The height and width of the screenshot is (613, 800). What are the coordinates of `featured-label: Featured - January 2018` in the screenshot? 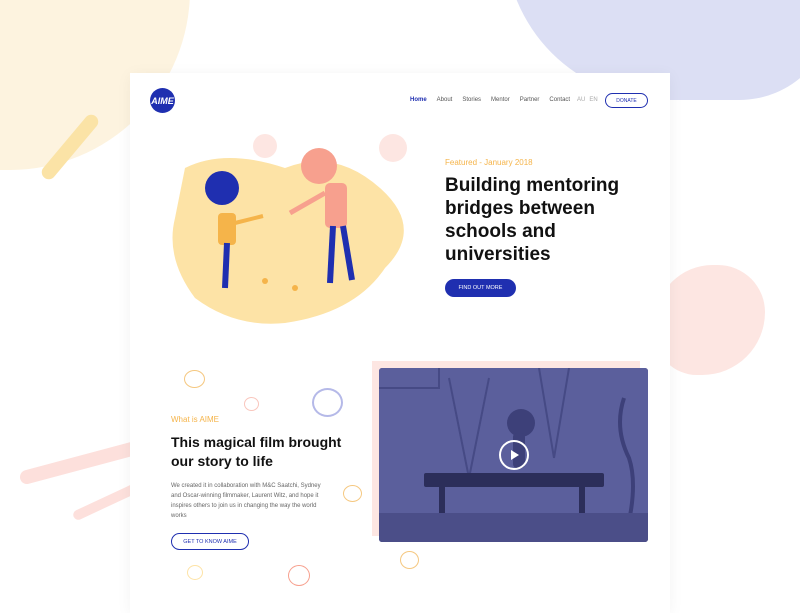 It's located at (489, 162).